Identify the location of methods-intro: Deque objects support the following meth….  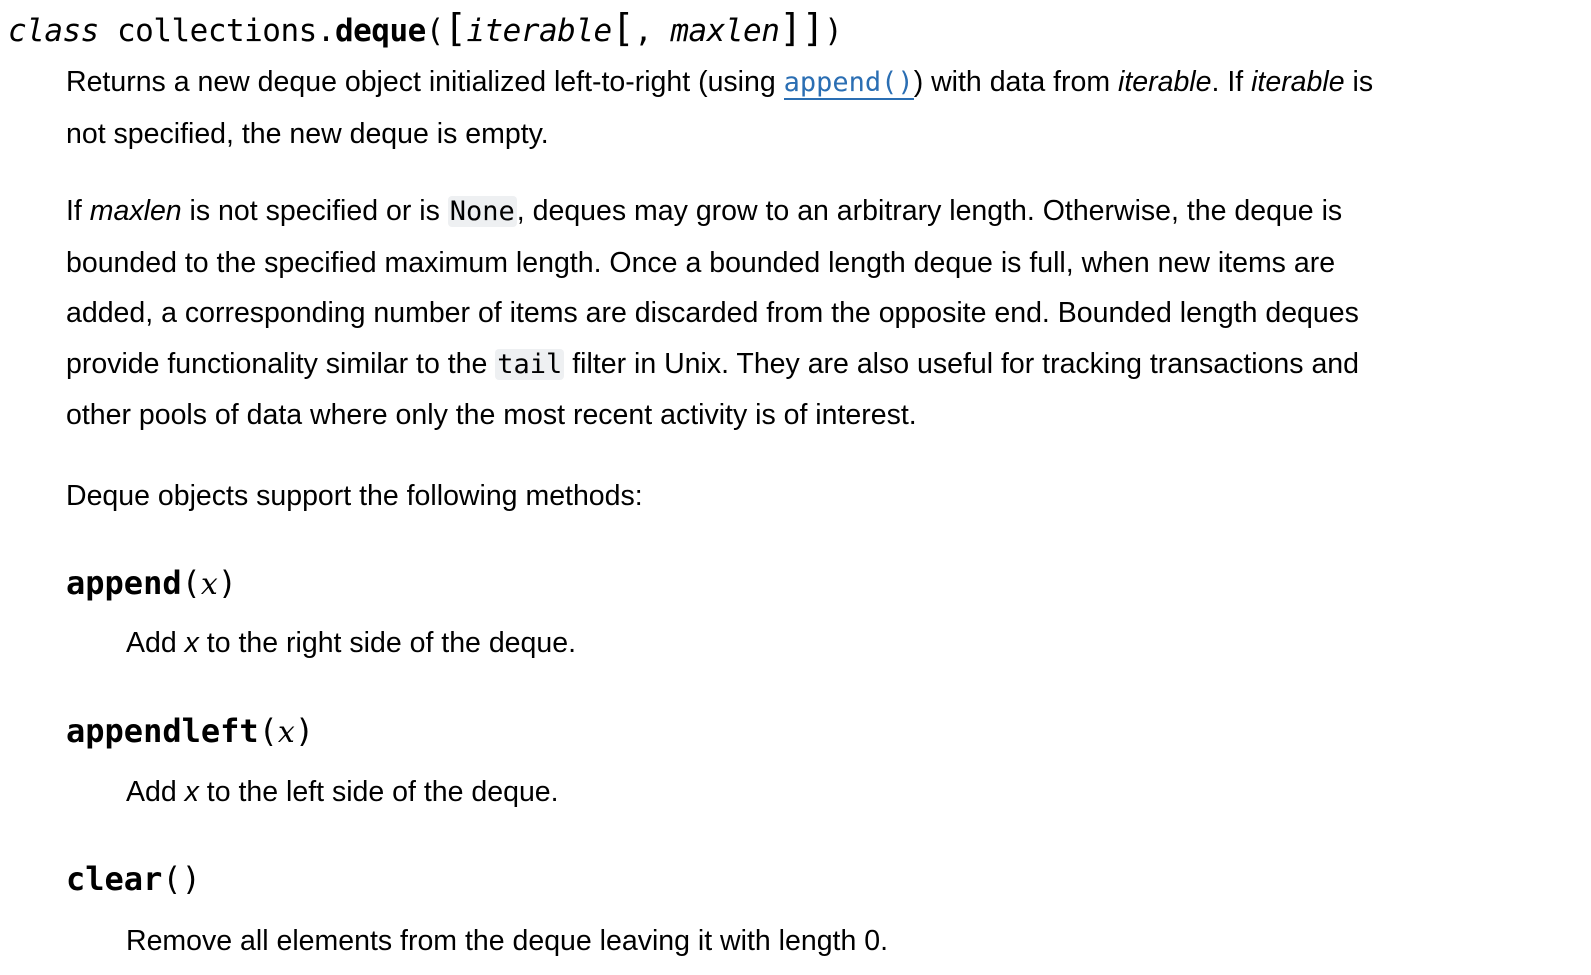
(354, 496).